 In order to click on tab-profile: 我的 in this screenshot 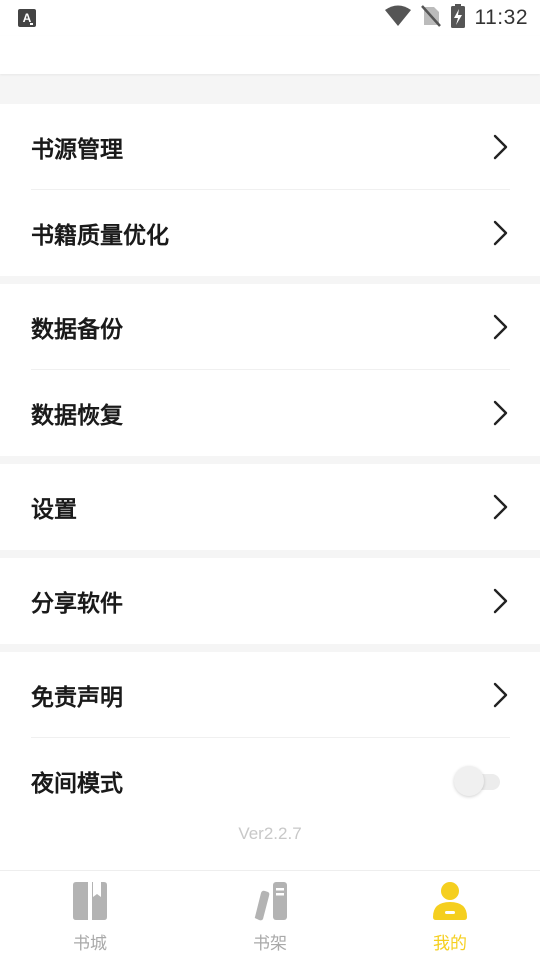, I will do `click(450, 915)`.